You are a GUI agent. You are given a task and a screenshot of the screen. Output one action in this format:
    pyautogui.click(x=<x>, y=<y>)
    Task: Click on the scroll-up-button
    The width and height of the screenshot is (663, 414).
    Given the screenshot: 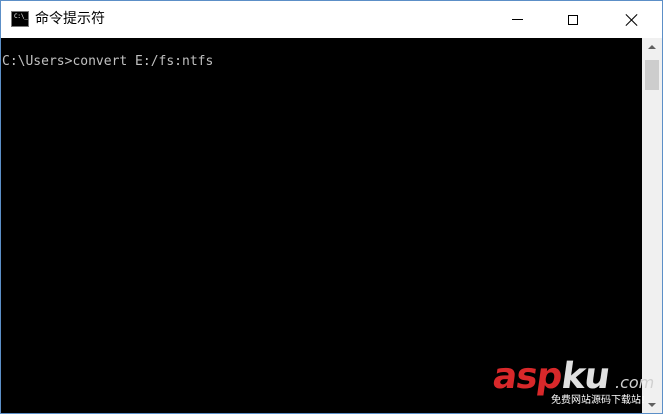 What is the action you would take?
    pyautogui.click(x=652, y=47)
    